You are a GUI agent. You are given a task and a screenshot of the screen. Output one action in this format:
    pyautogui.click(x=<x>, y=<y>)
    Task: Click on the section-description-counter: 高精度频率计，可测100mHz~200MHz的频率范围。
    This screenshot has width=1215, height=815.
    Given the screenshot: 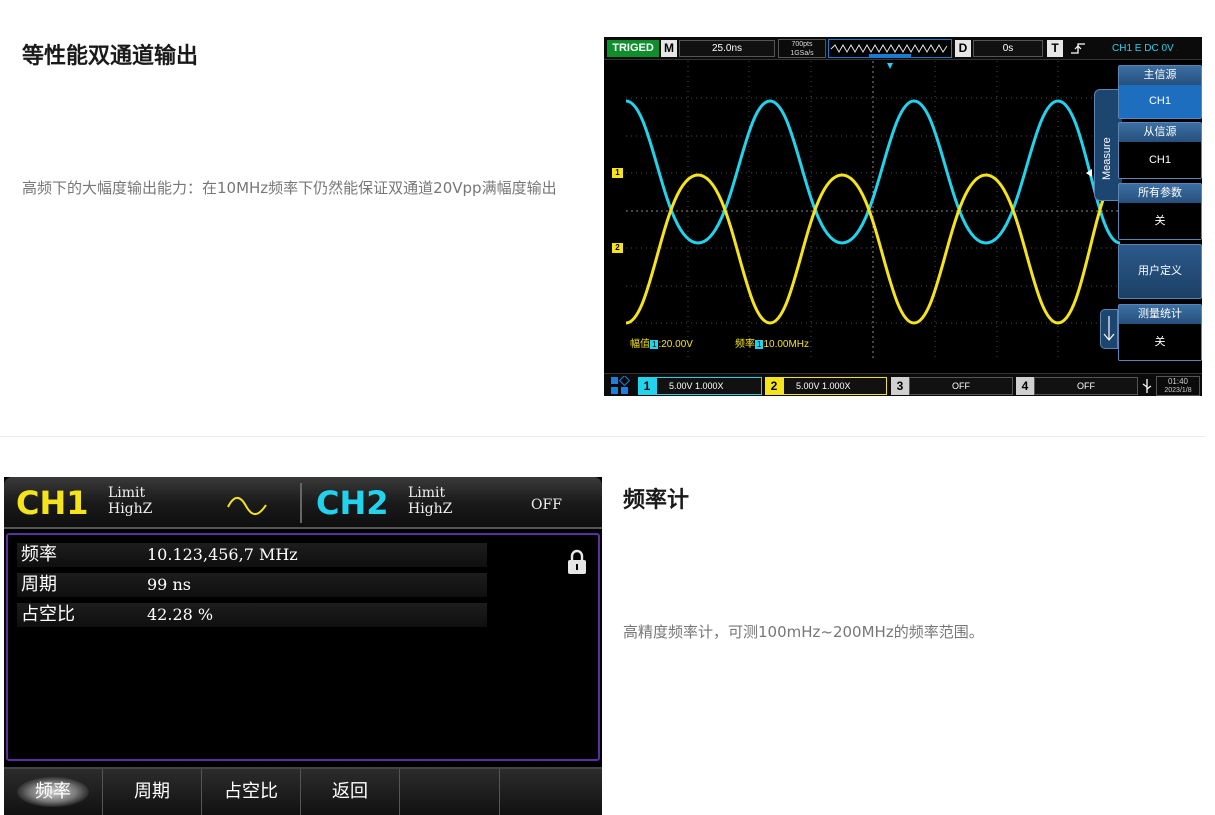 What is the action you would take?
    pyautogui.click(x=803, y=632)
    